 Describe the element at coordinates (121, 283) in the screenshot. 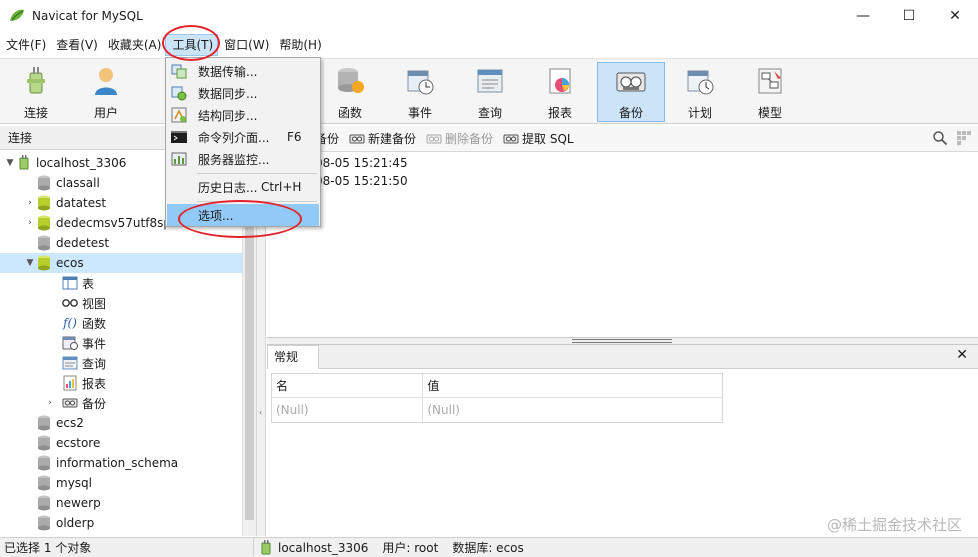

I see `tree-ecos-tables: 表` at that location.